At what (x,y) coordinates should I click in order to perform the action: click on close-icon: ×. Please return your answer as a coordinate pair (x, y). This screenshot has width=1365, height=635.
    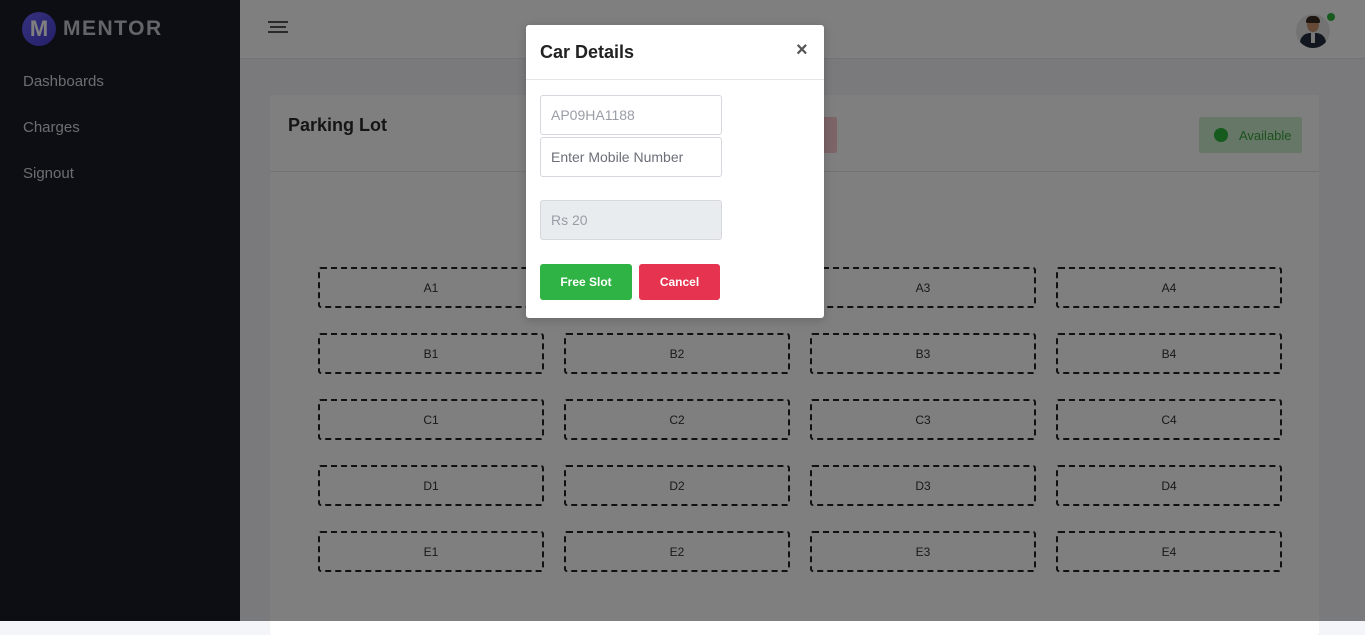
    Looking at the image, I should click on (802, 50).